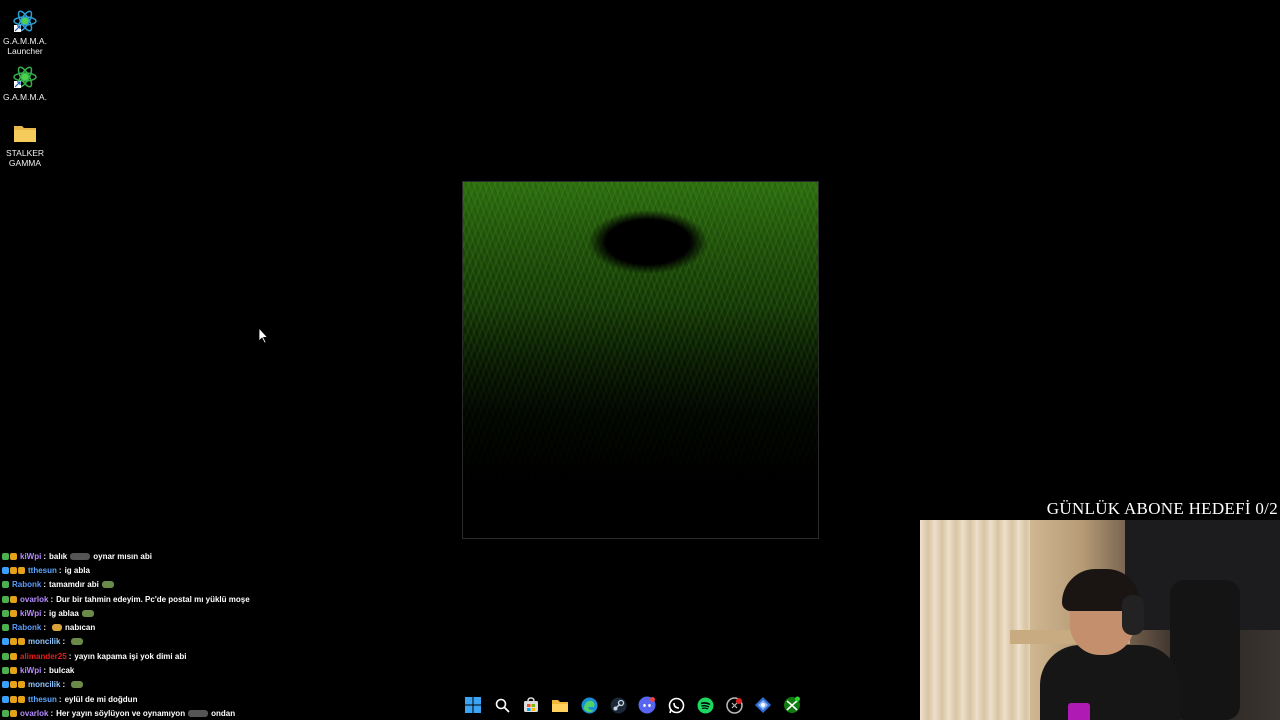 The height and width of the screenshot is (720, 1280). Describe the element at coordinates (80, 628) in the screenshot. I see `chat-text: nabıcan` at that location.